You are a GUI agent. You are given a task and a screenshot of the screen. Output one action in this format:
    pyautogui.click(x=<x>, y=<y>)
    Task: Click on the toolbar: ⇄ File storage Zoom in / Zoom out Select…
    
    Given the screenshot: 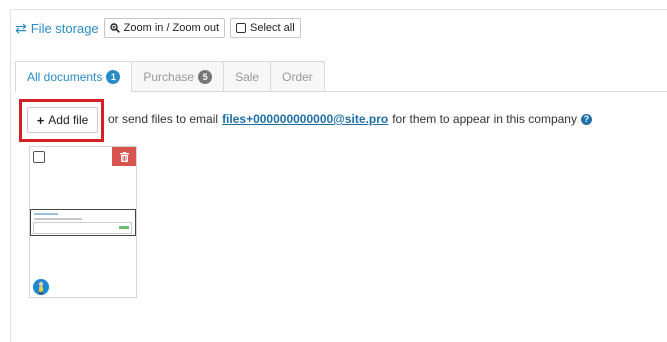 What is the action you would take?
    pyautogui.click(x=158, y=28)
    